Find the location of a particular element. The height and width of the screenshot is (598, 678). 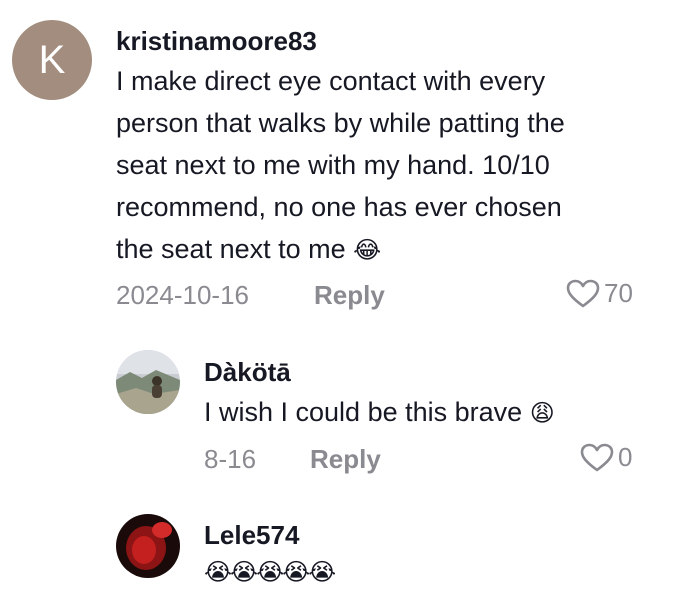

comment-line: seat next to me with my hand. 10/10 is located at coordinates (333, 165).